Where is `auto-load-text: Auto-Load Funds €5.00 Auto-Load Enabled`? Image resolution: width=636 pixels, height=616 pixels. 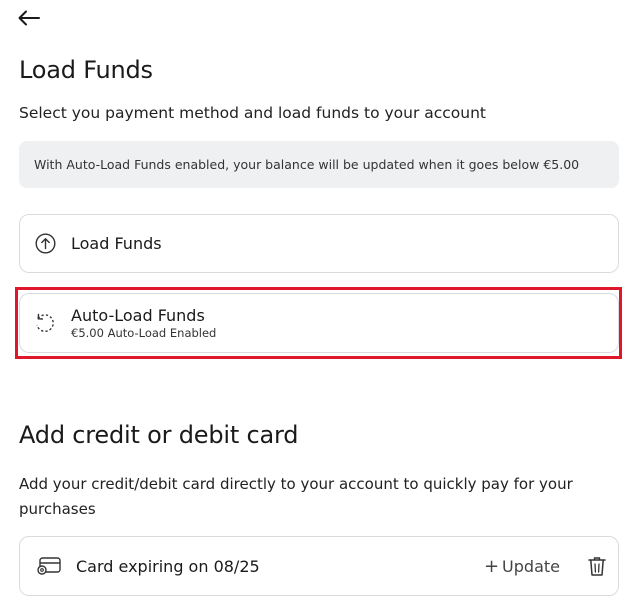 auto-load-text: Auto-Load Funds €5.00 Auto-Load Enabled is located at coordinates (143, 323).